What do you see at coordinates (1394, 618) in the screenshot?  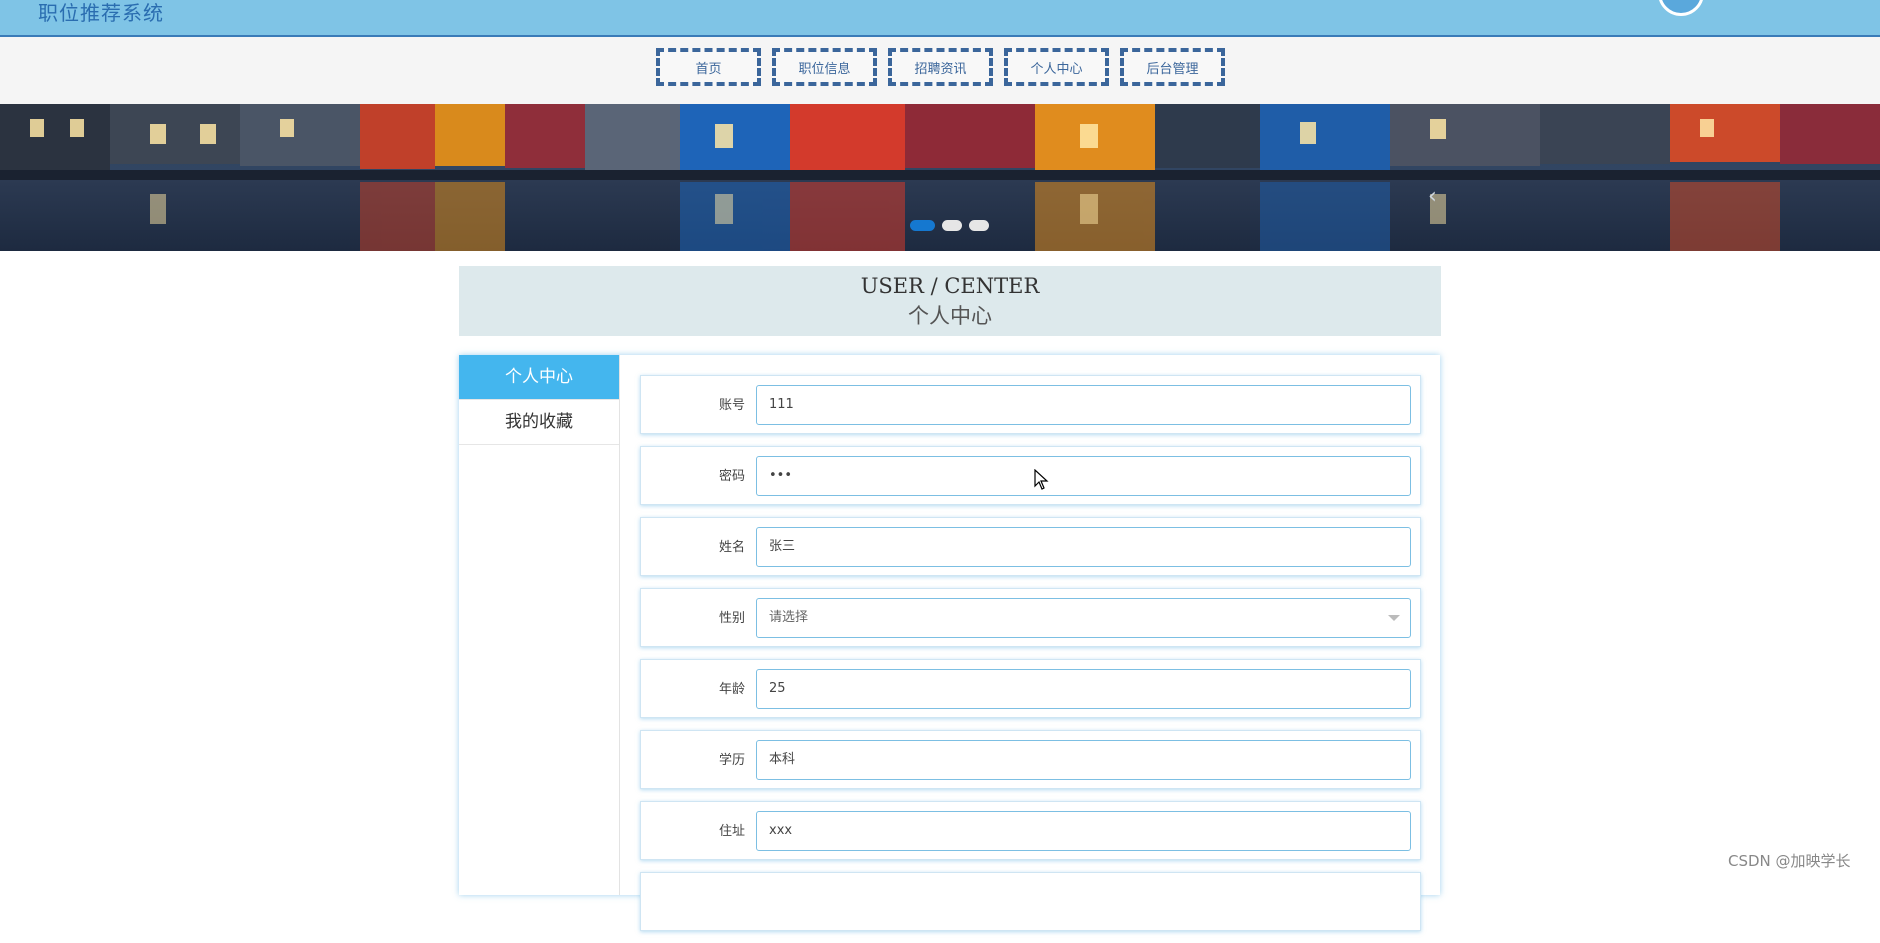 I see `chevron-down-icon` at bounding box center [1394, 618].